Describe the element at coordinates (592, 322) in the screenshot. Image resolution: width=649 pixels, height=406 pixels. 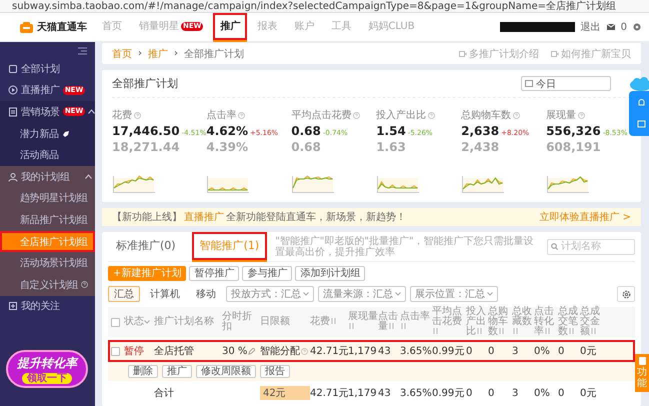
I see `column-header: 总成交金额` at that location.